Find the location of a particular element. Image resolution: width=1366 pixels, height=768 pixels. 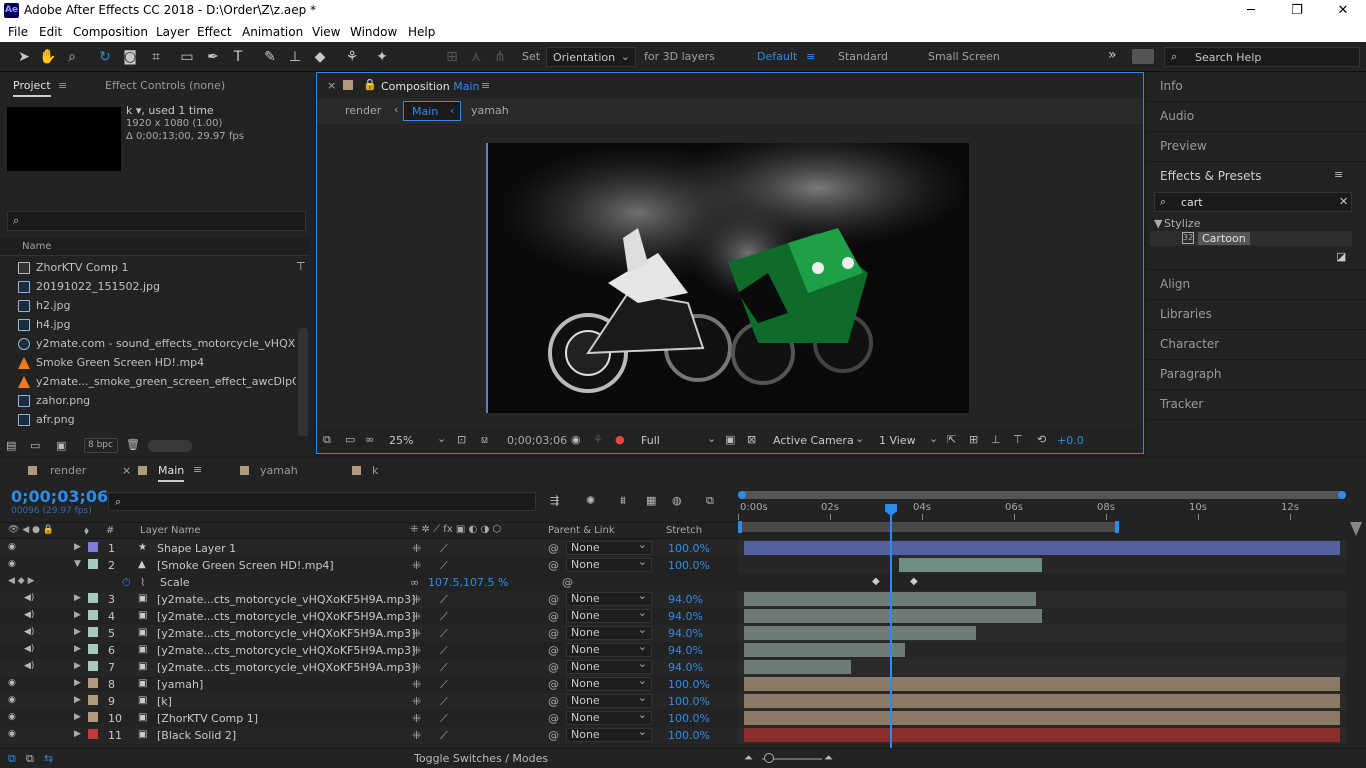

preview-panel-header: Preview is located at coordinates (1256, 147).